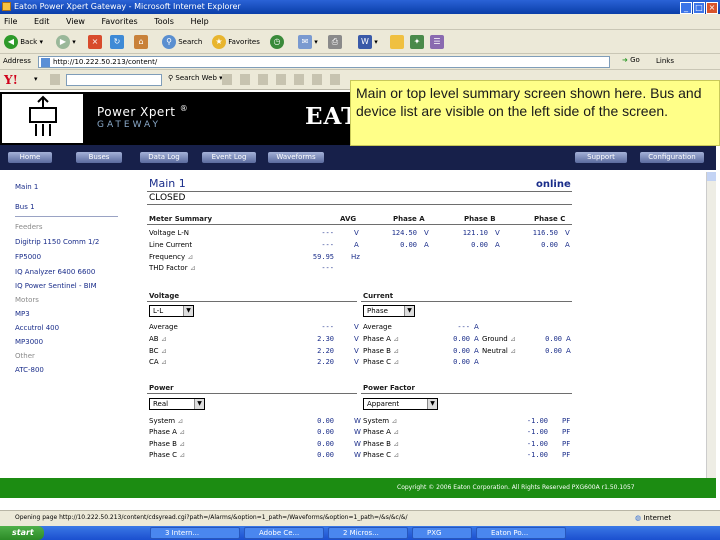  What do you see at coordinates (638, 518) in the screenshot?
I see `globe-icon: ◍` at bounding box center [638, 518].